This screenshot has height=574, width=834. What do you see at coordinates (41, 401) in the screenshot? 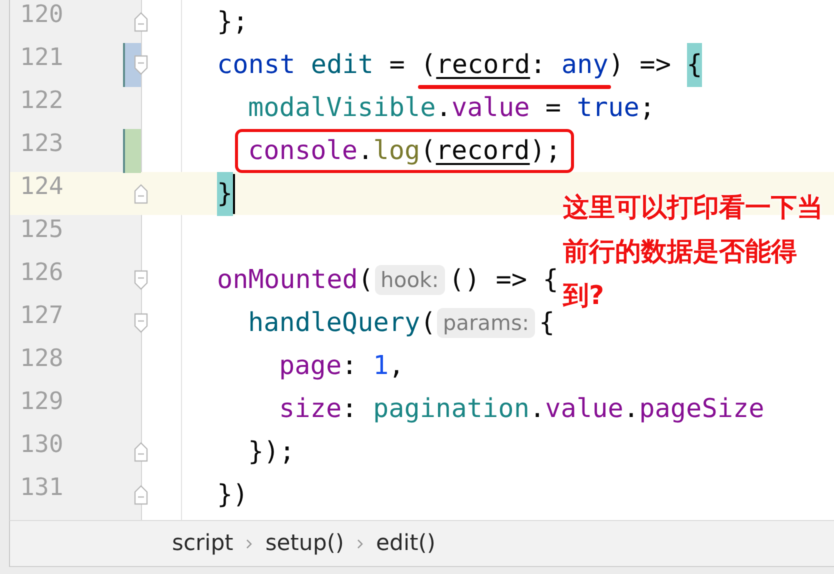
I see `line-number: 129` at bounding box center [41, 401].